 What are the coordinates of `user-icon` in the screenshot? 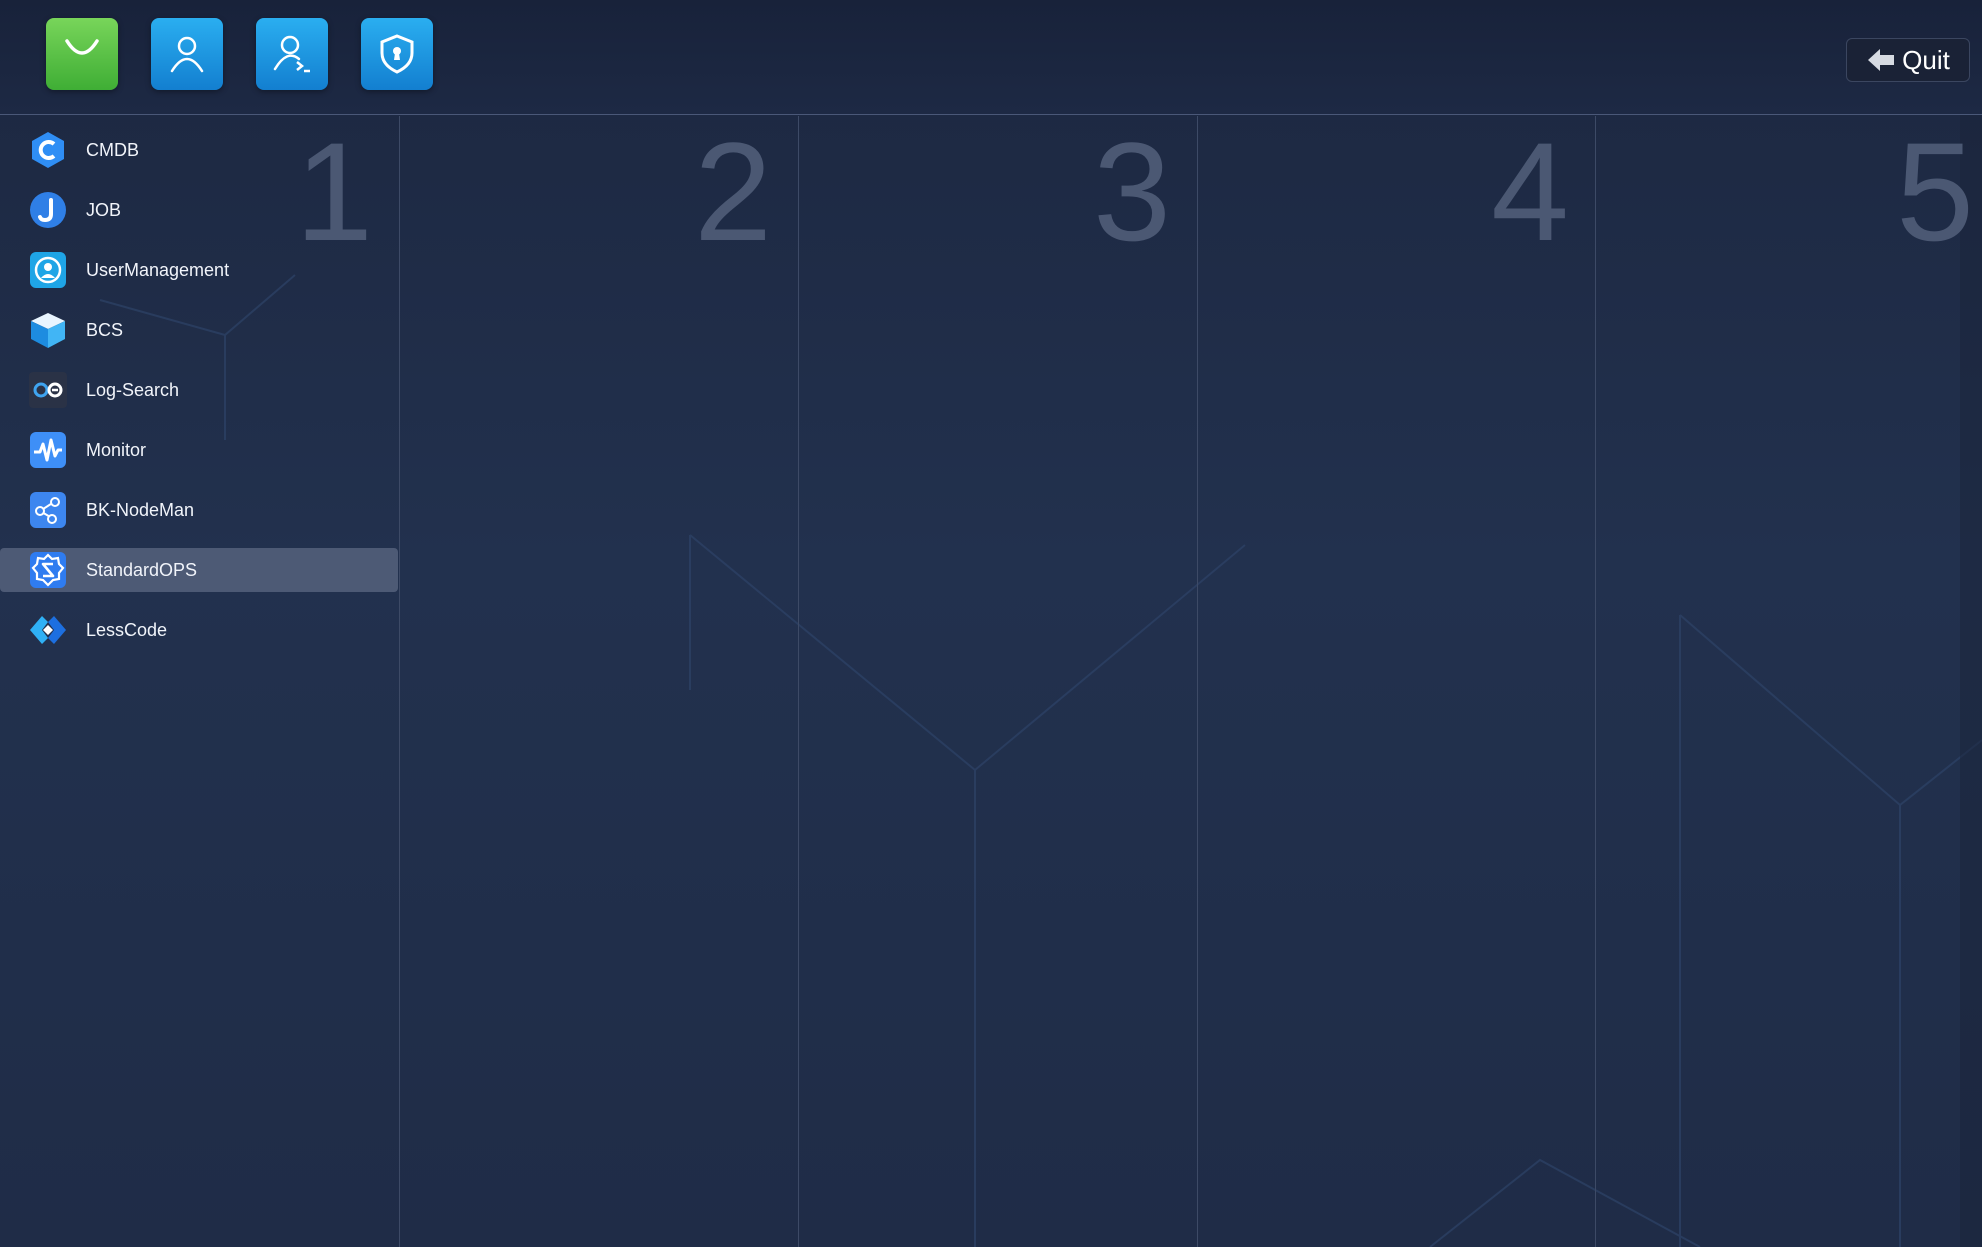 It's located at (187, 54).